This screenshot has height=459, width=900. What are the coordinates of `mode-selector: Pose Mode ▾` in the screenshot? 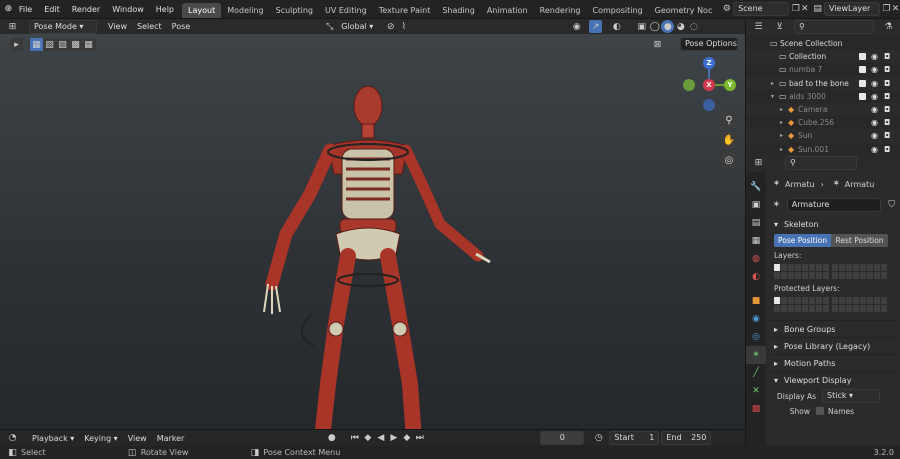 It's located at (63, 26).